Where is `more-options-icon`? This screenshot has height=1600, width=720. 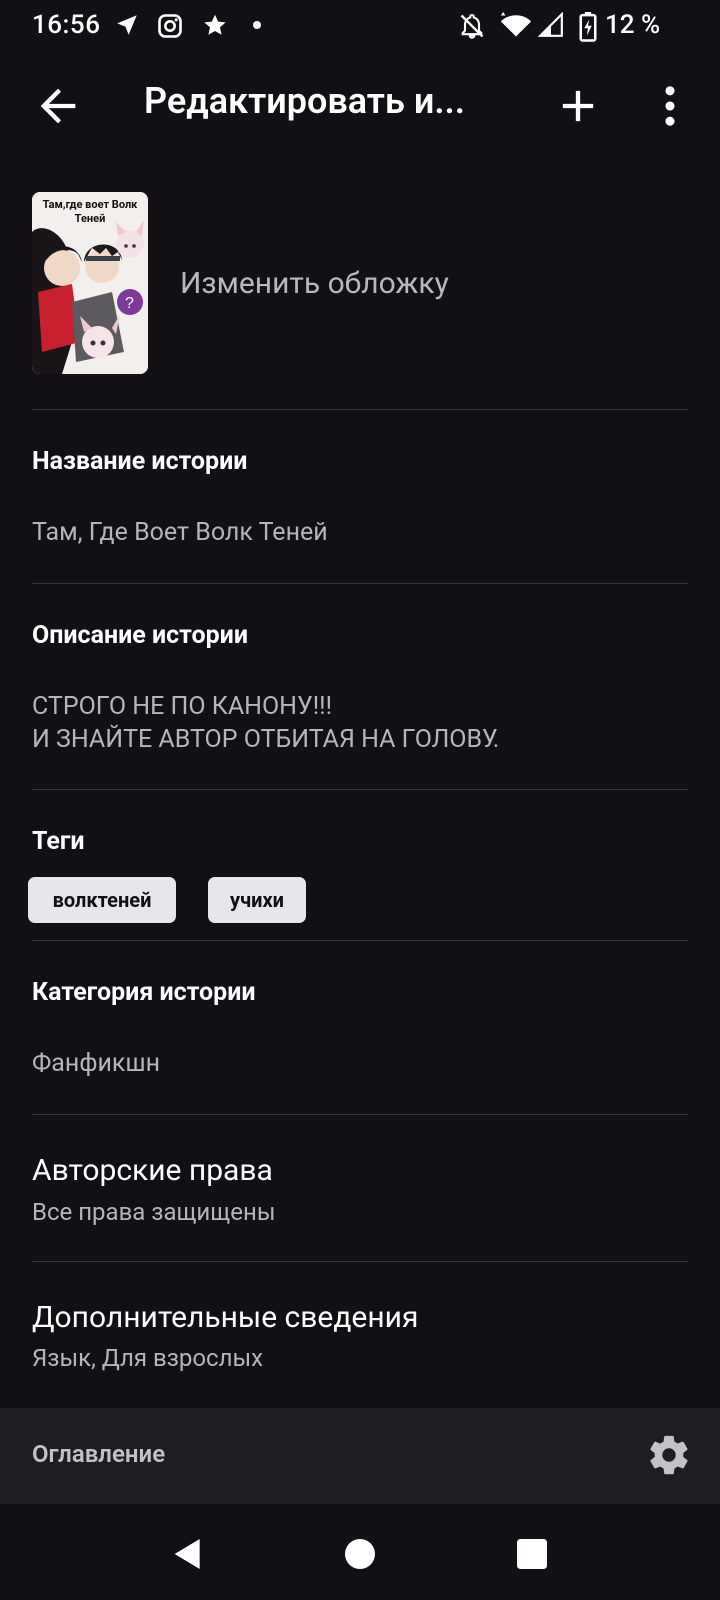
more-options-icon is located at coordinates (670, 106).